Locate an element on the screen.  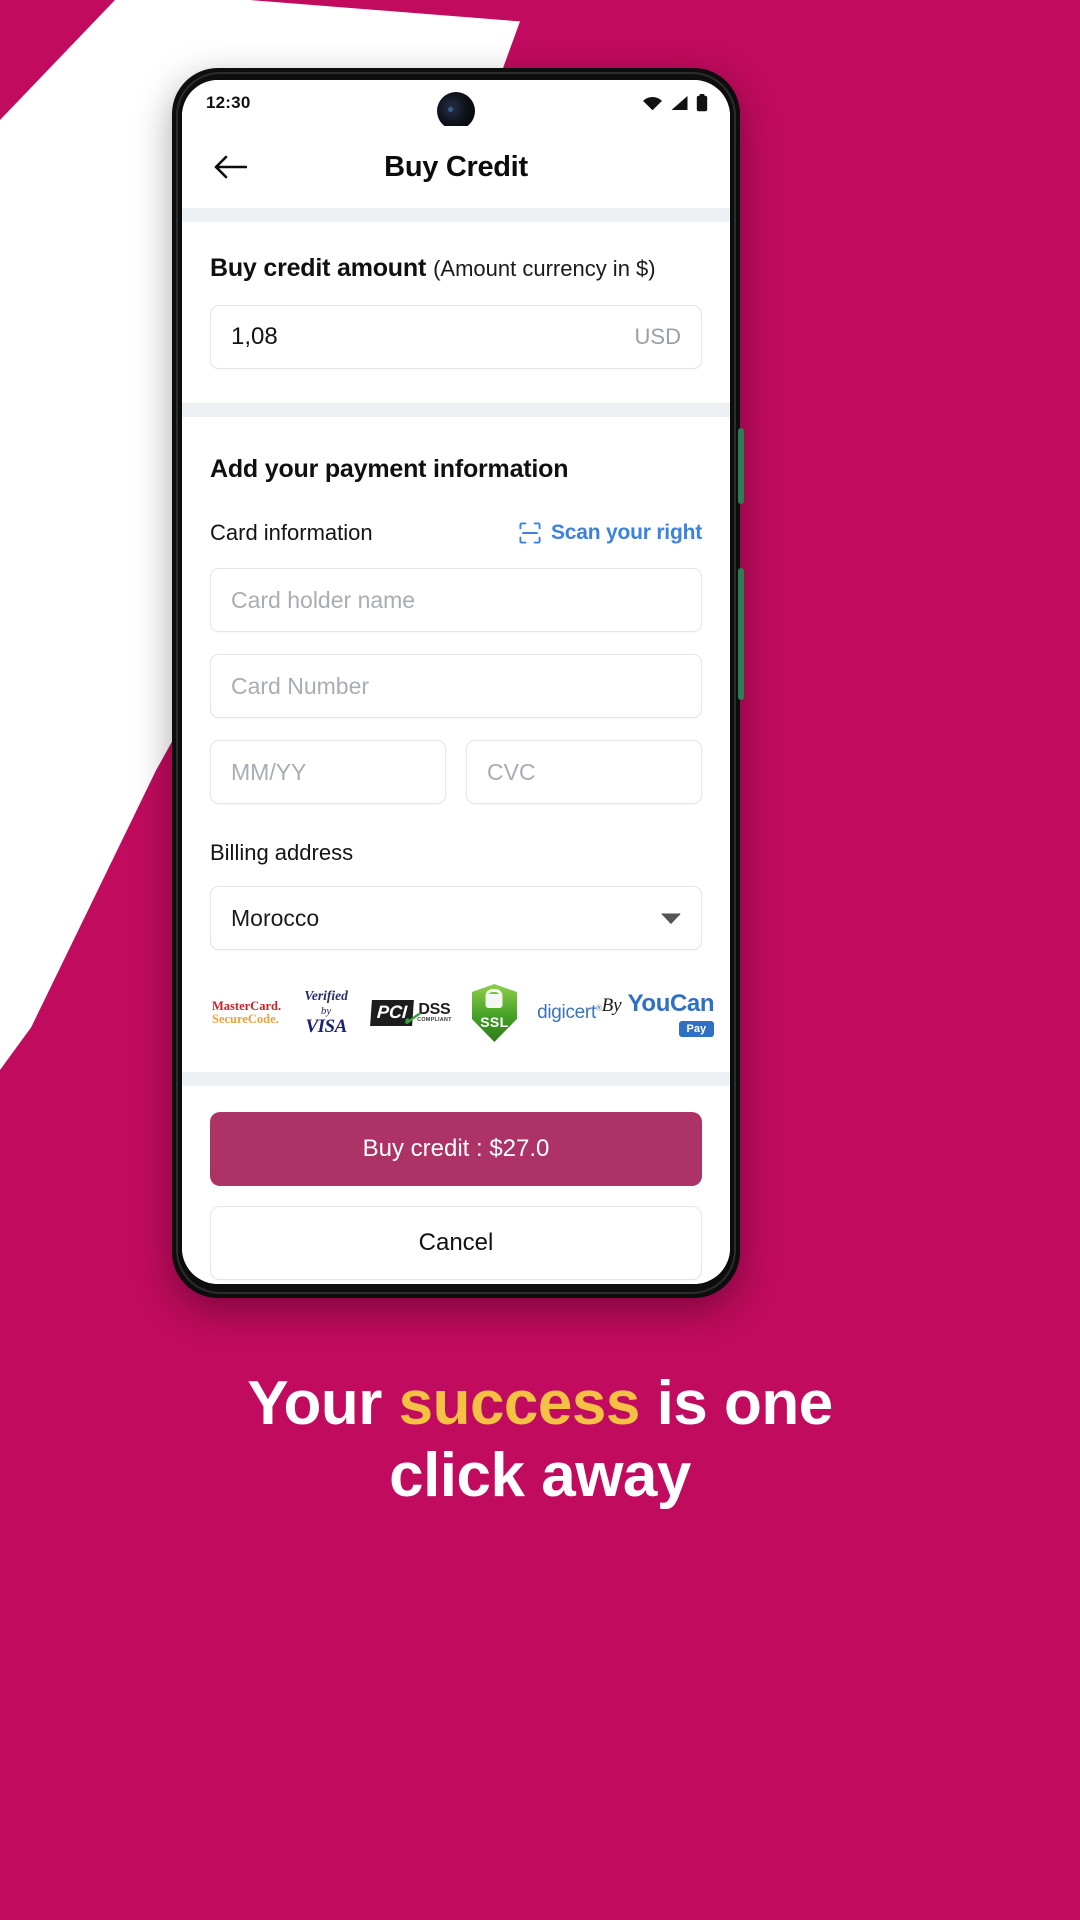
cvc-placeholder: CVC is located at coordinates (511, 771).